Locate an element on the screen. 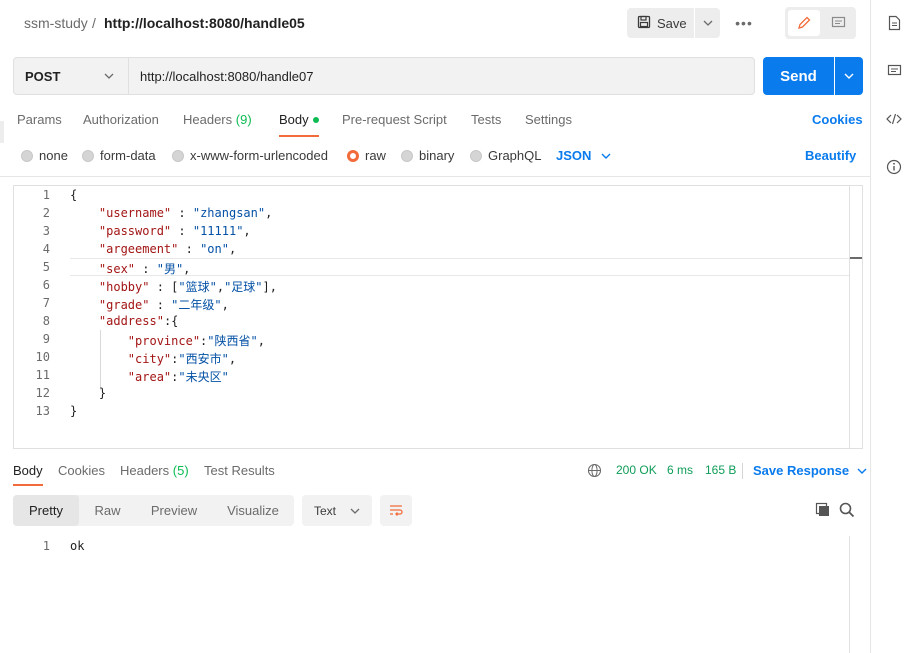 This screenshot has width=913, height=653. response-time: 6 ms is located at coordinates (680, 470).